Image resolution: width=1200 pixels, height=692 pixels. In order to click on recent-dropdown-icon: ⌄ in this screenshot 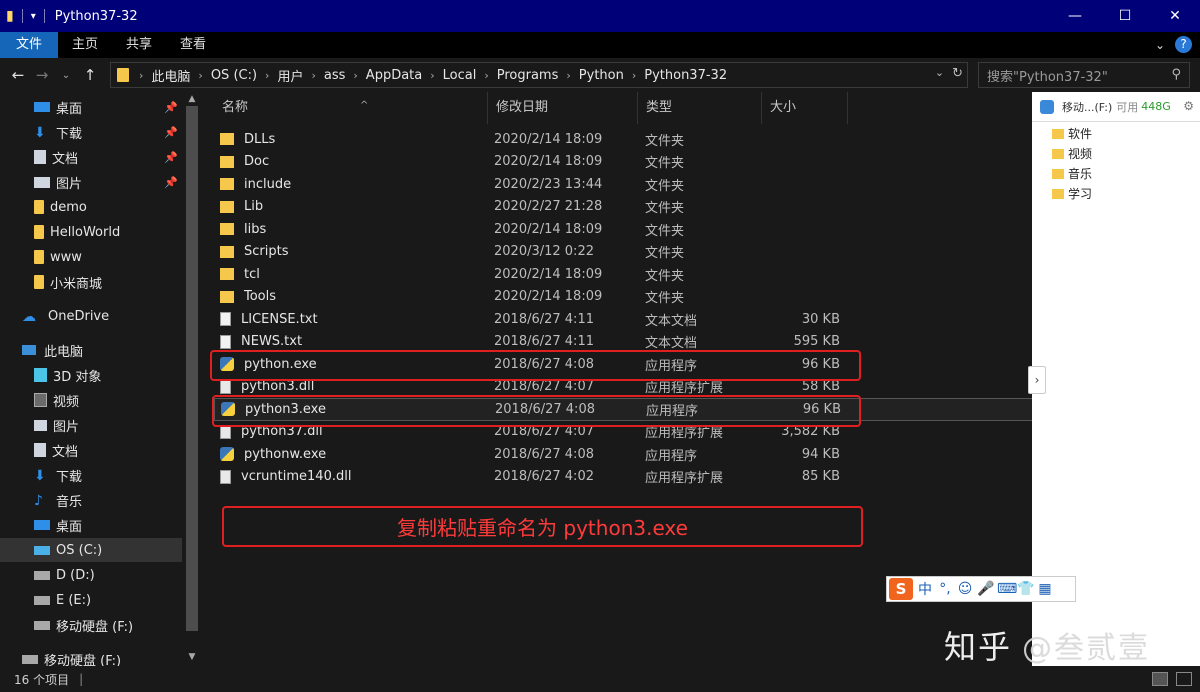, I will do `click(66, 75)`.